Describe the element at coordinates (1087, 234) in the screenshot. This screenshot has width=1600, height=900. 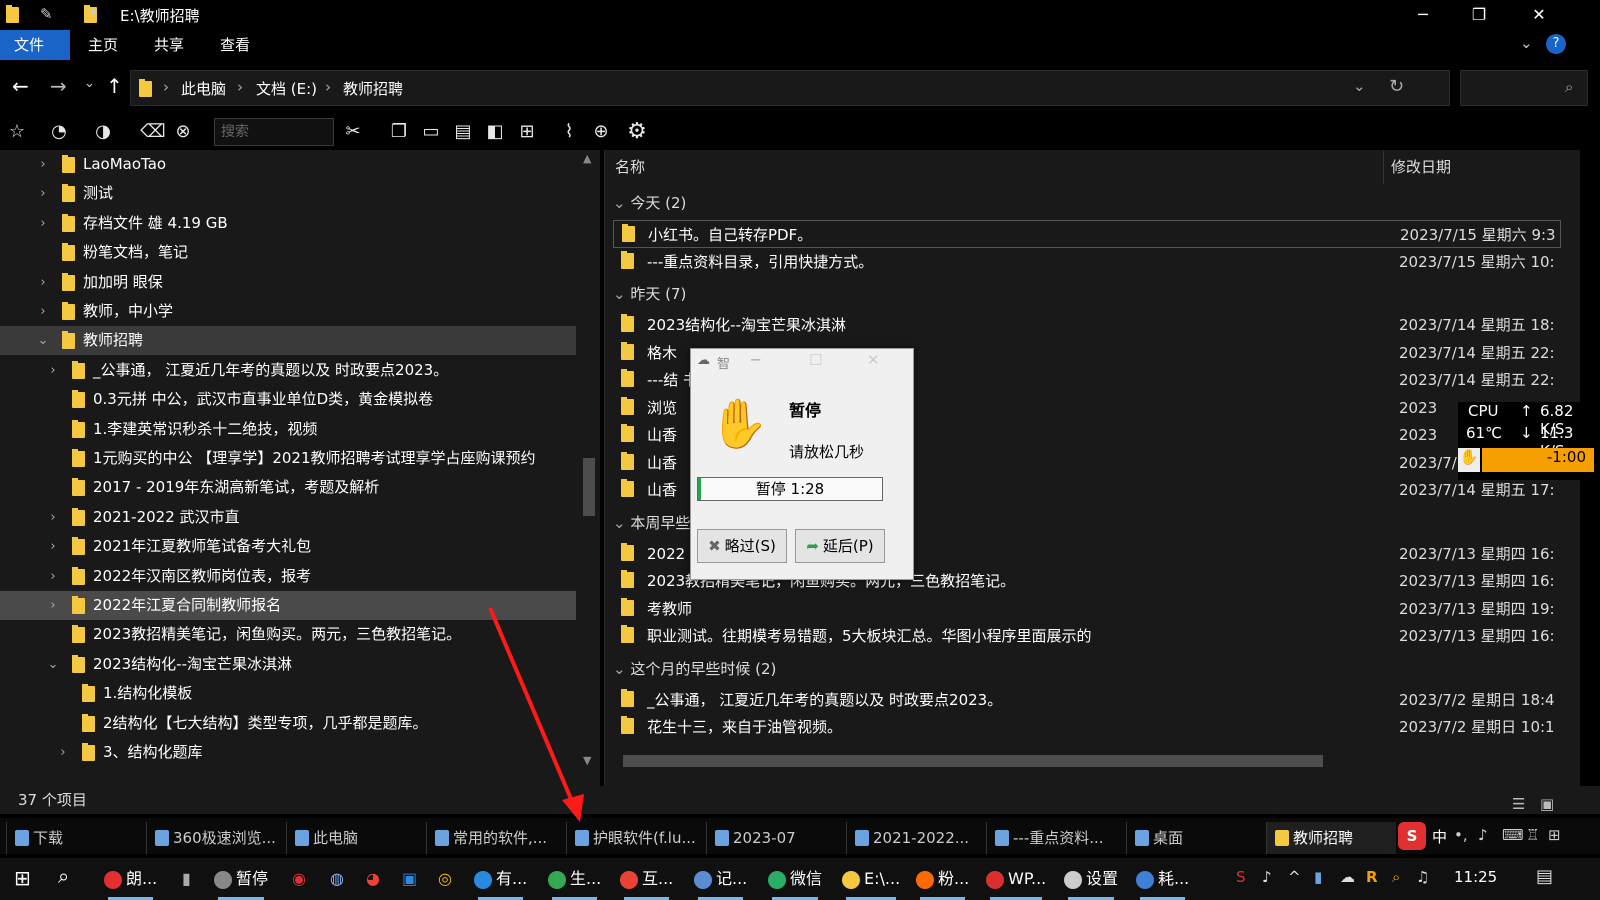
I see `file-row: 小红书。自己转存PDF。 2023/7/15 星期六 9:3` at that location.